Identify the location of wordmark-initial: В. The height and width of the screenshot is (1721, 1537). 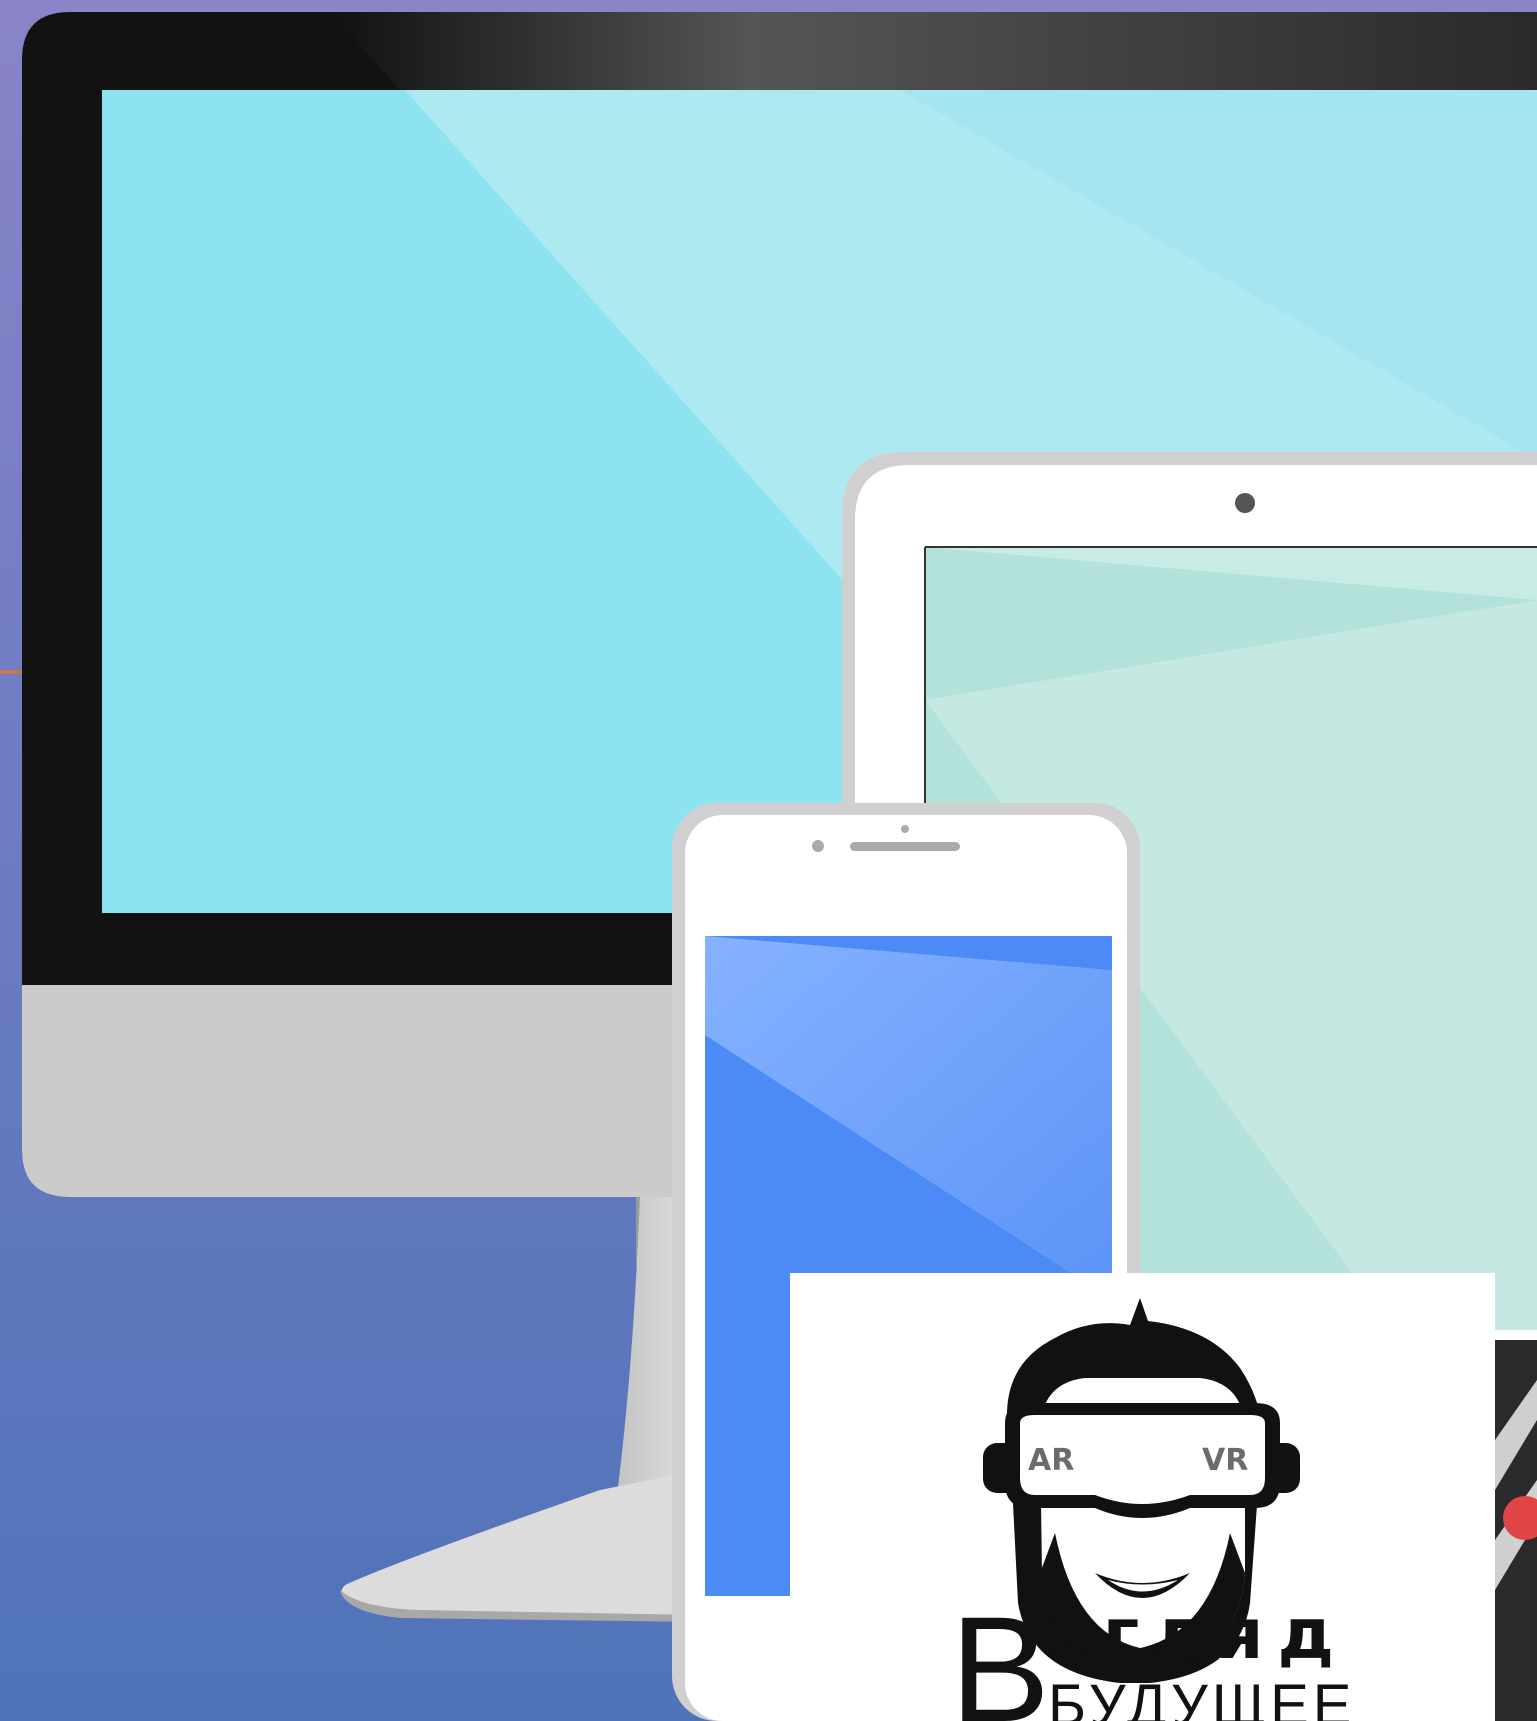
(1000, 1653).